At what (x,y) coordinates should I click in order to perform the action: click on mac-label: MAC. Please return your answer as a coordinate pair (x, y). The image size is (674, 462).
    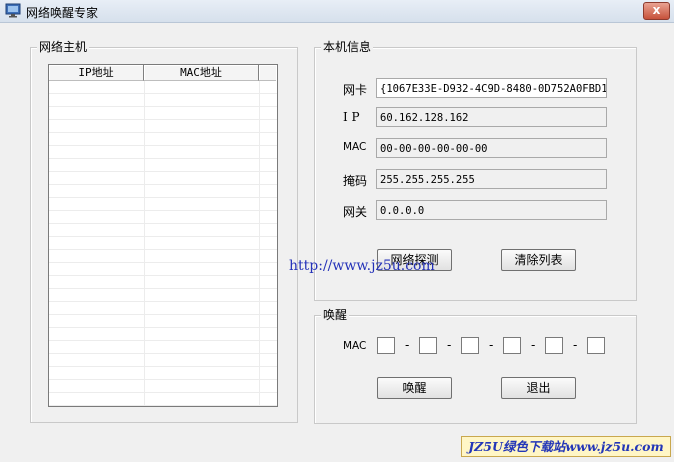
    Looking at the image, I should click on (355, 147).